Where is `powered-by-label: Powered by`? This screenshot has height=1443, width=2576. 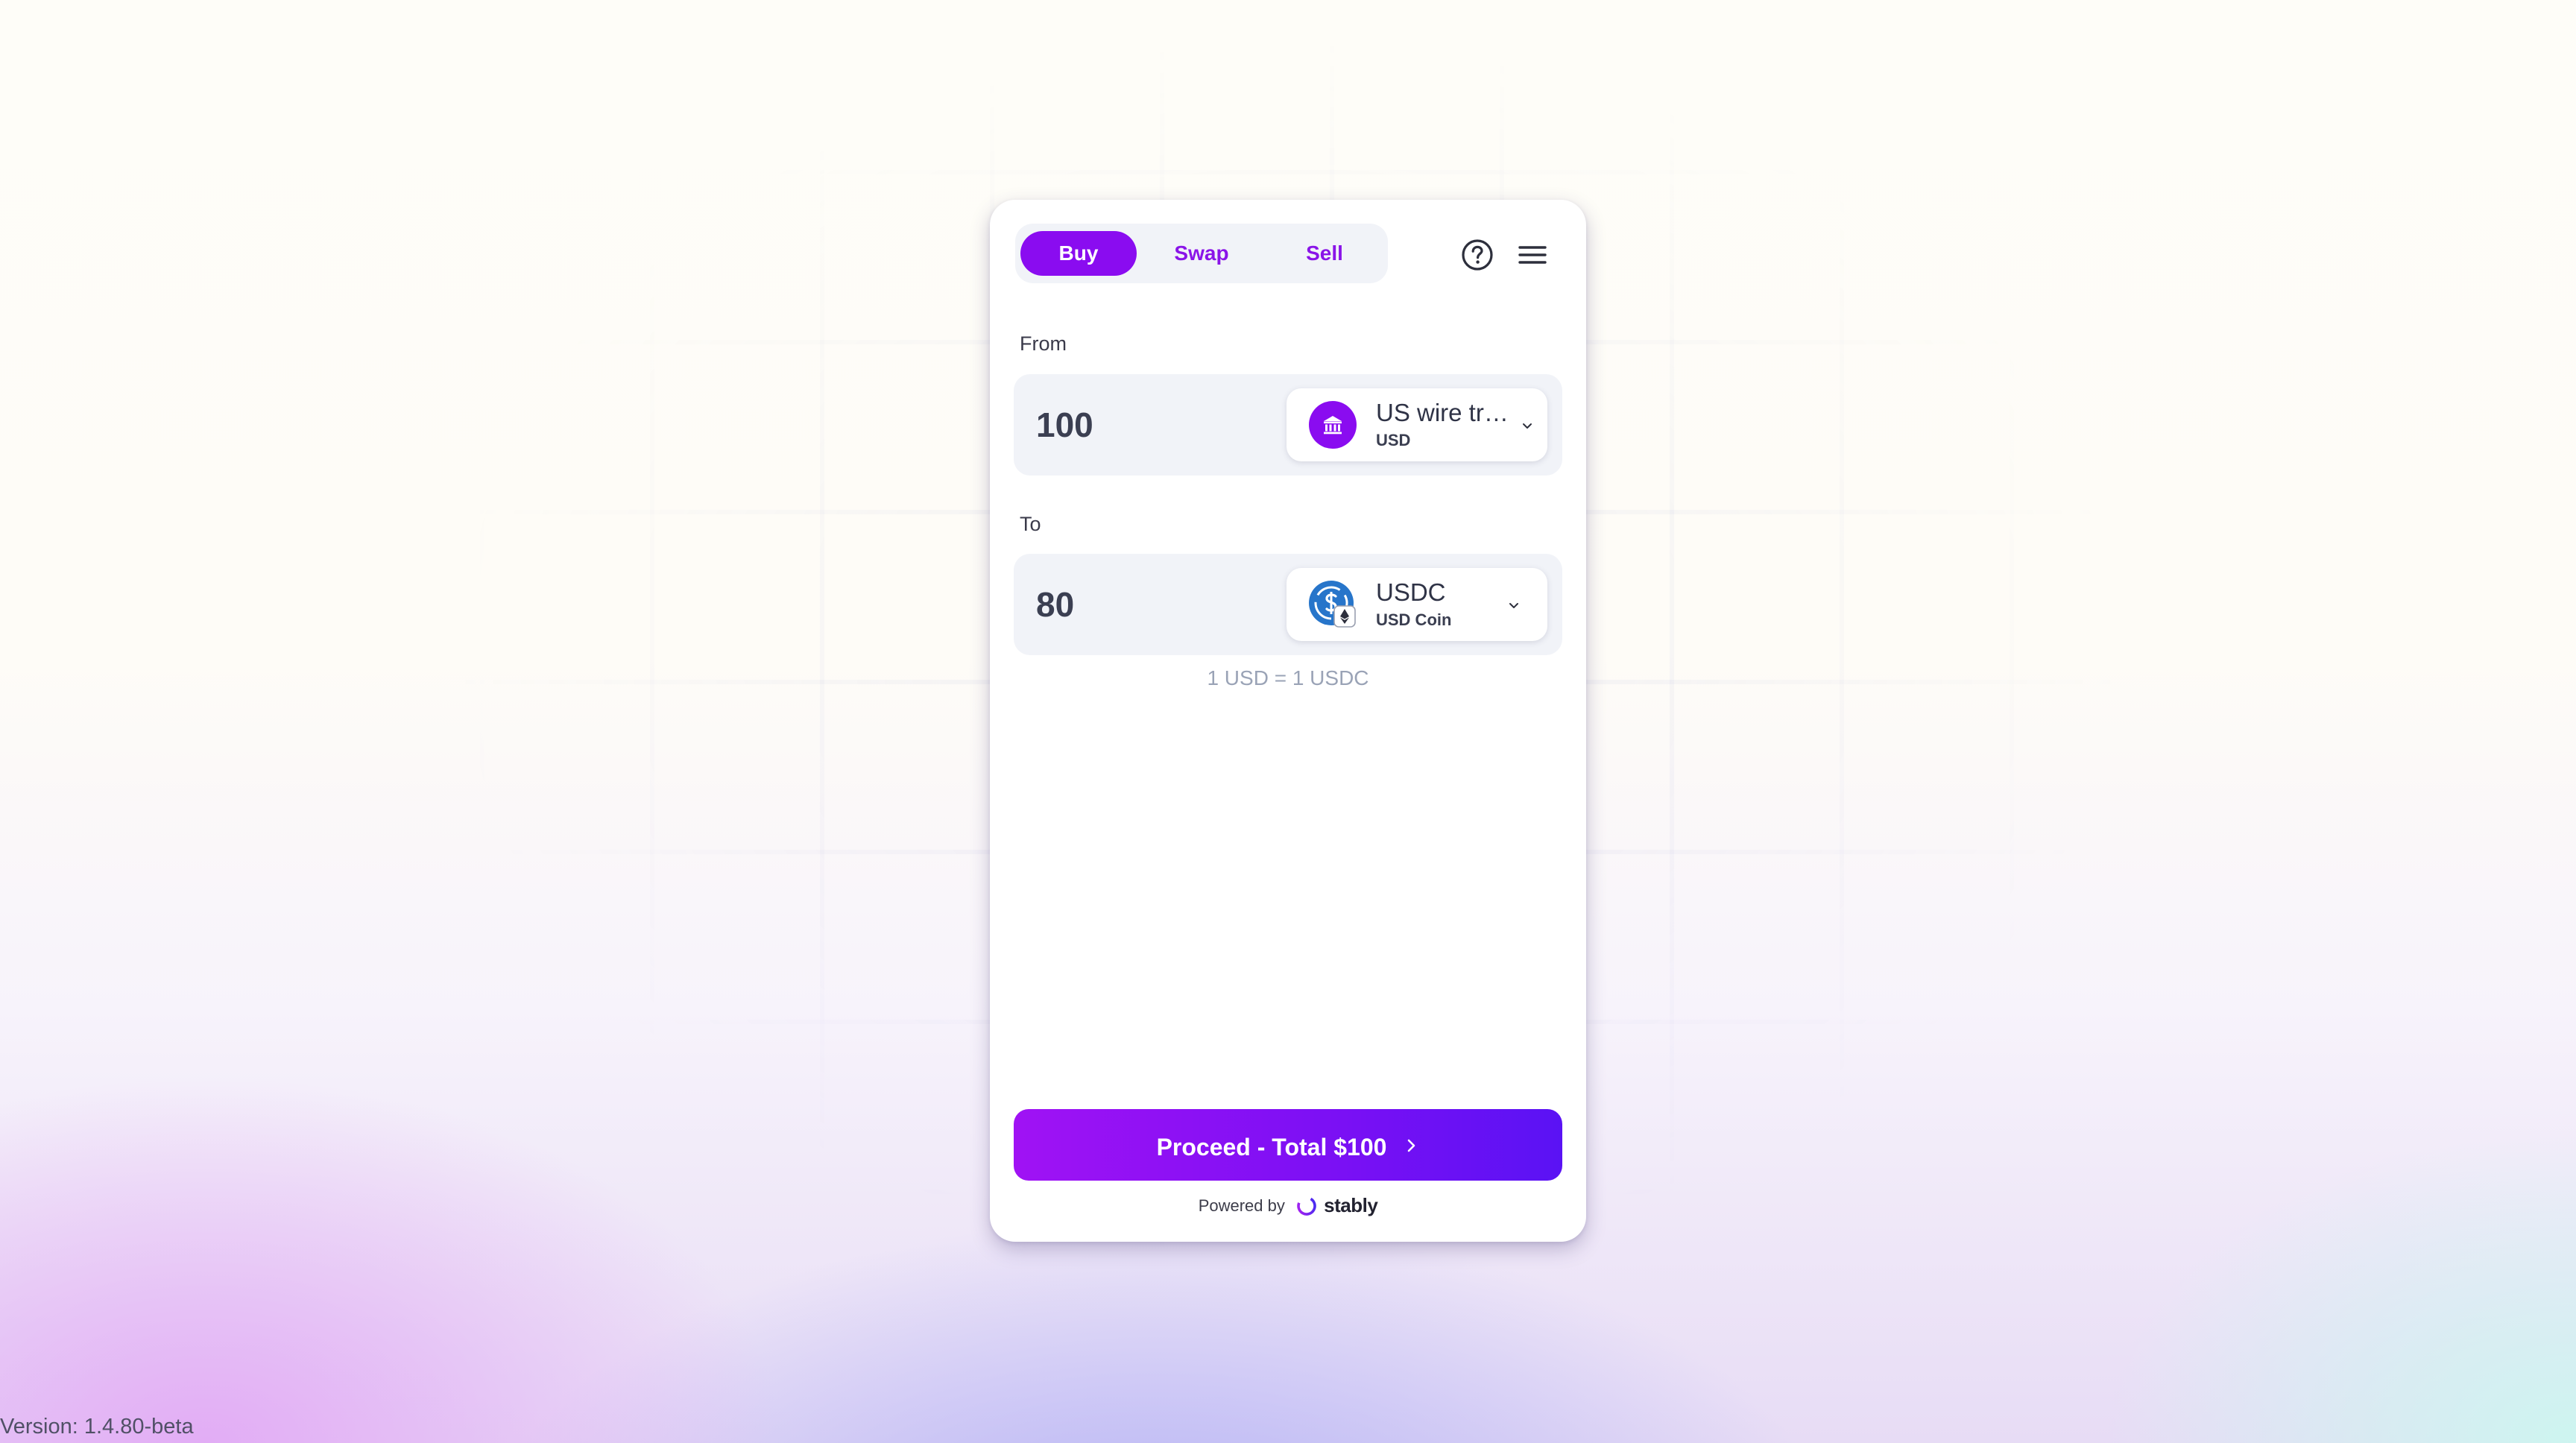 powered-by-label: Powered by is located at coordinates (1241, 1205).